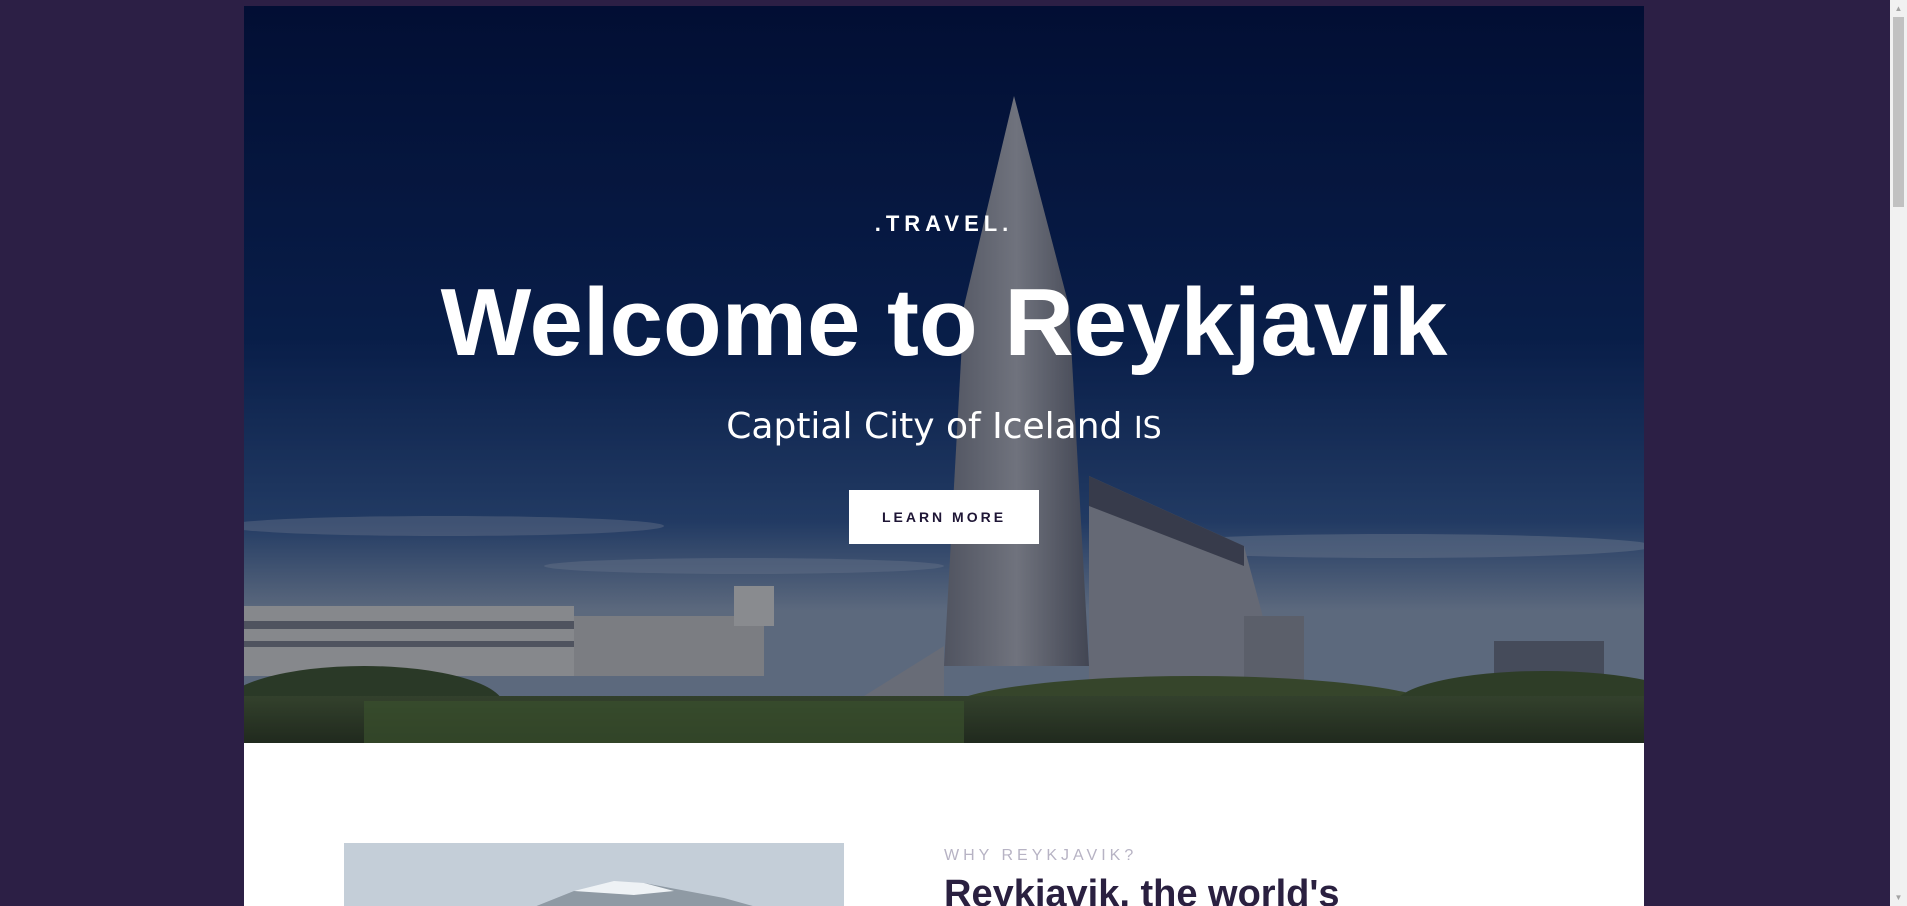  I want to click on mountain-image, so click(594, 874).